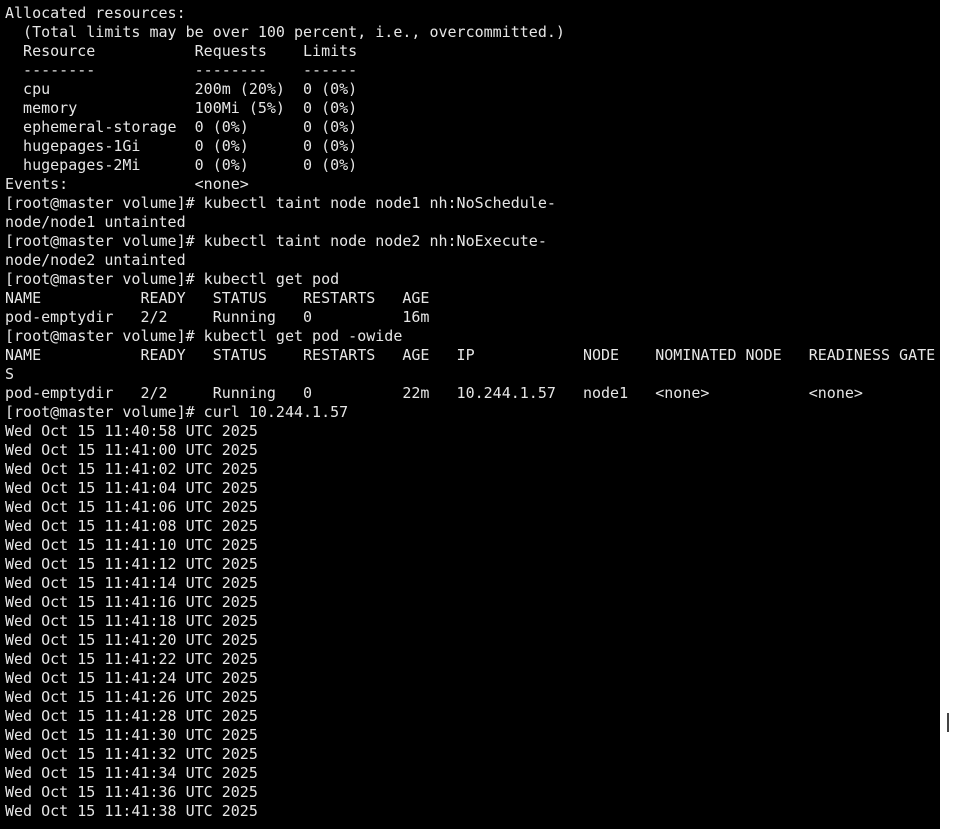 This screenshot has width=957, height=829. I want to click on terminal-line: Wed Oct 15 11:41:32 UTC 2025, so click(131, 754).